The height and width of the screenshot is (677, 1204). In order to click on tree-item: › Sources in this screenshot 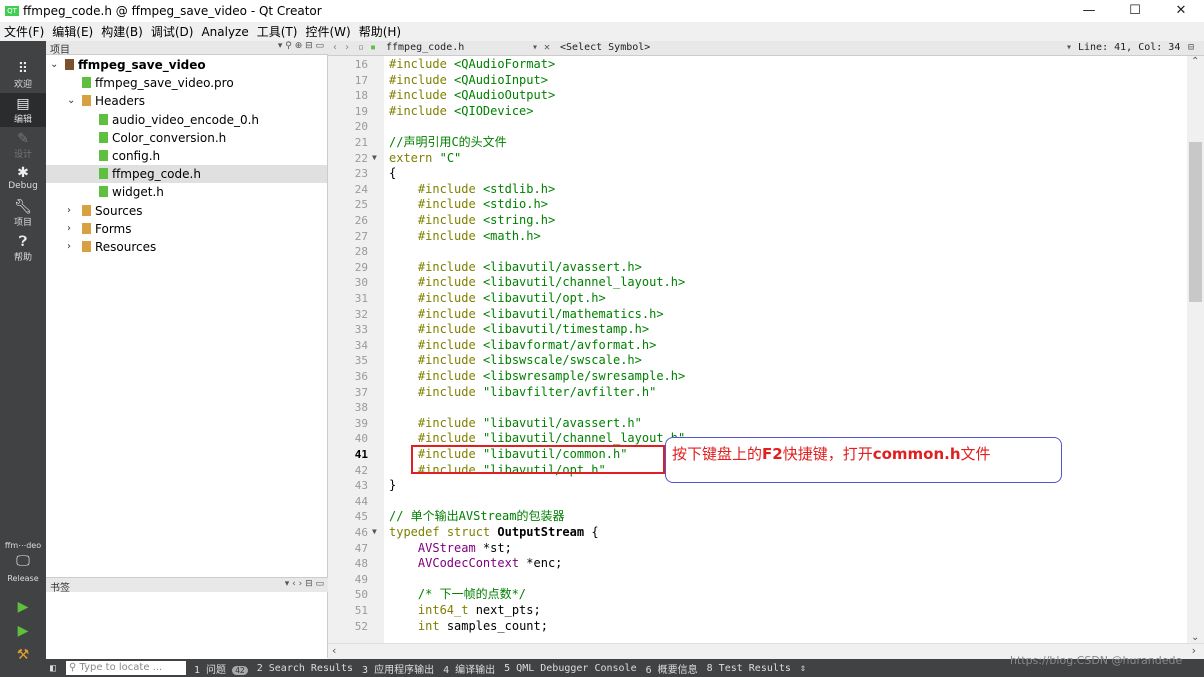, I will do `click(186, 211)`.